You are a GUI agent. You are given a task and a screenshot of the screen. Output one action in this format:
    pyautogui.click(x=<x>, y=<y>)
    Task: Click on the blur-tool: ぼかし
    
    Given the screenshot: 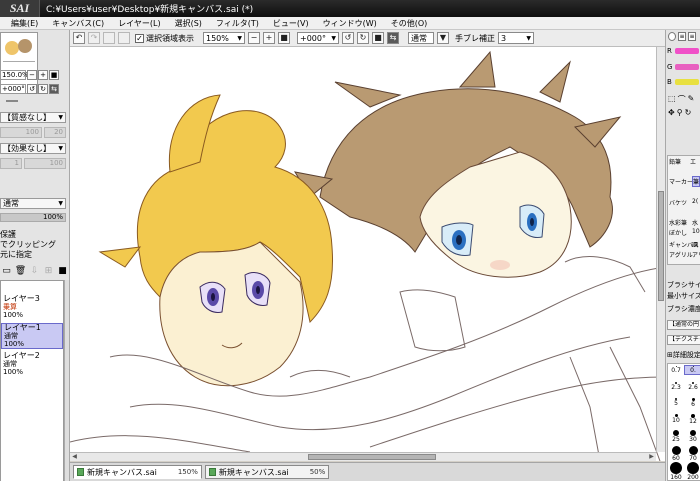 What is the action you would take?
    pyautogui.click(x=678, y=232)
    